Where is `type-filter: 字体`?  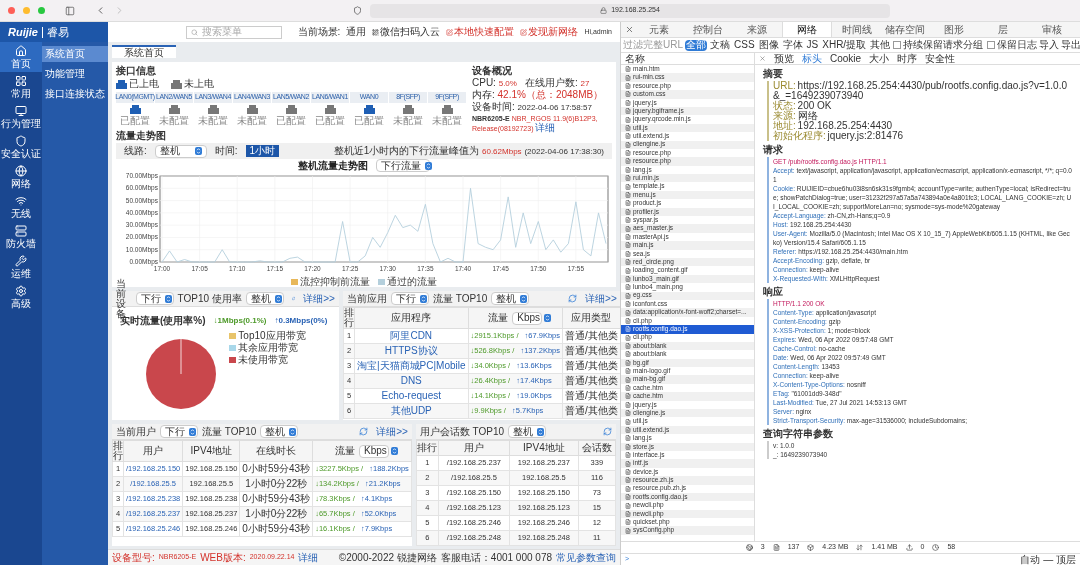 type-filter: 字体 is located at coordinates (792, 45).